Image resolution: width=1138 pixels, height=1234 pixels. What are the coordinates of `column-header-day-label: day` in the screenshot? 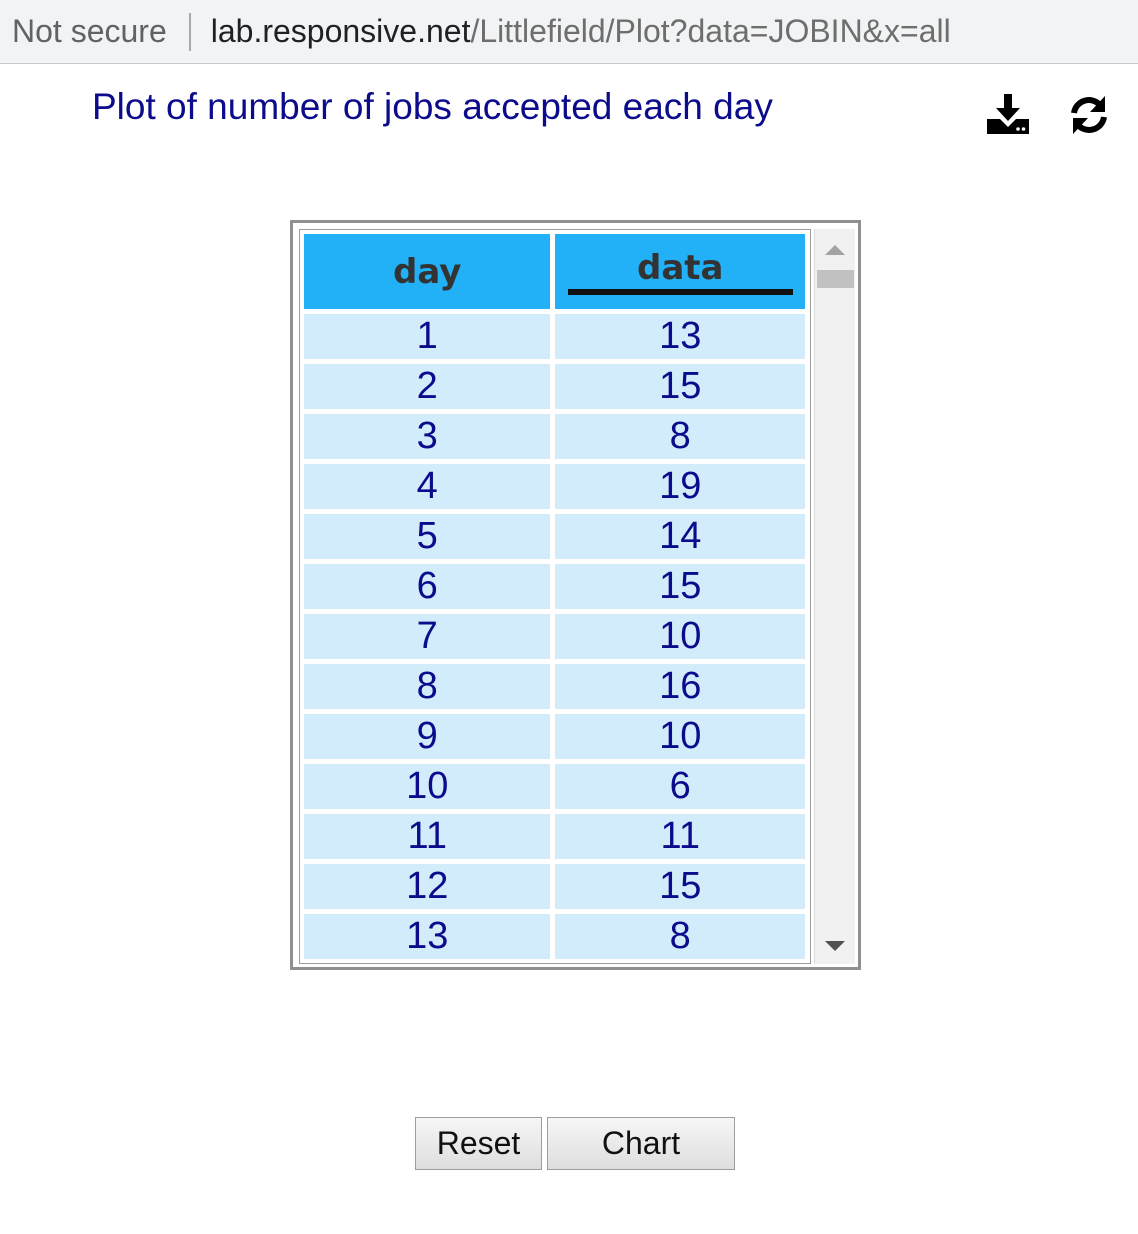 It's located at (427, 271).